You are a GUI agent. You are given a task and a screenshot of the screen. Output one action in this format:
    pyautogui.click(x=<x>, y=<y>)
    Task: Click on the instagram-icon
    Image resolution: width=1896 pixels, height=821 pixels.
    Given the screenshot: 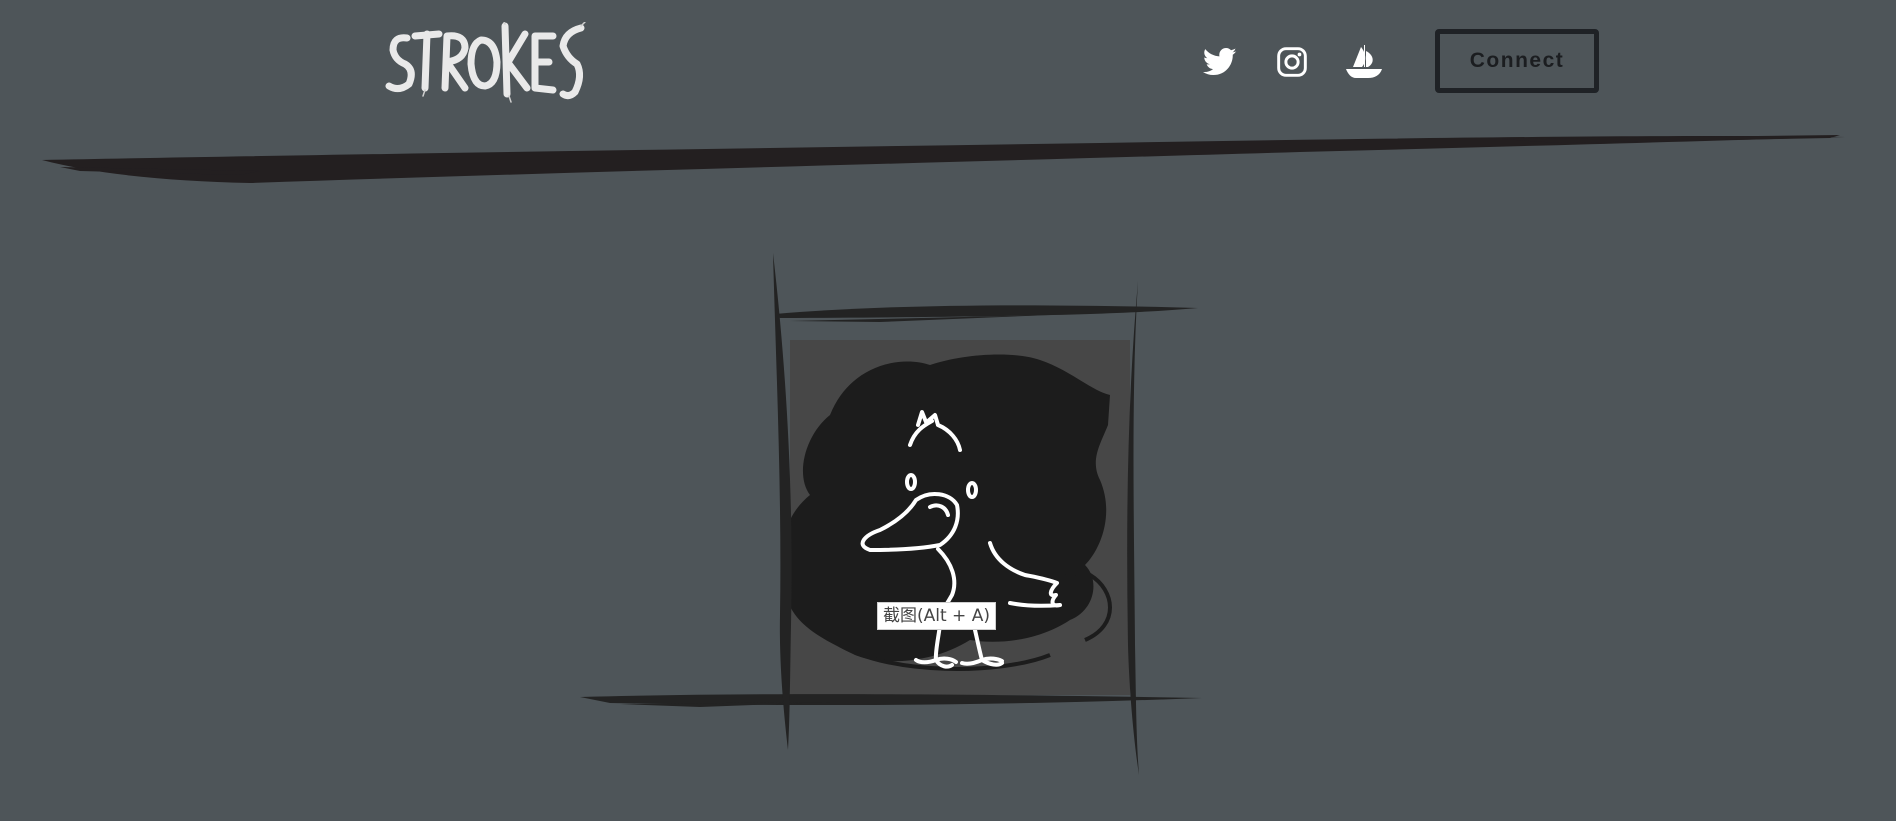 What is the action you would take?
    pyautogui.click(x=1292, y=62)
    